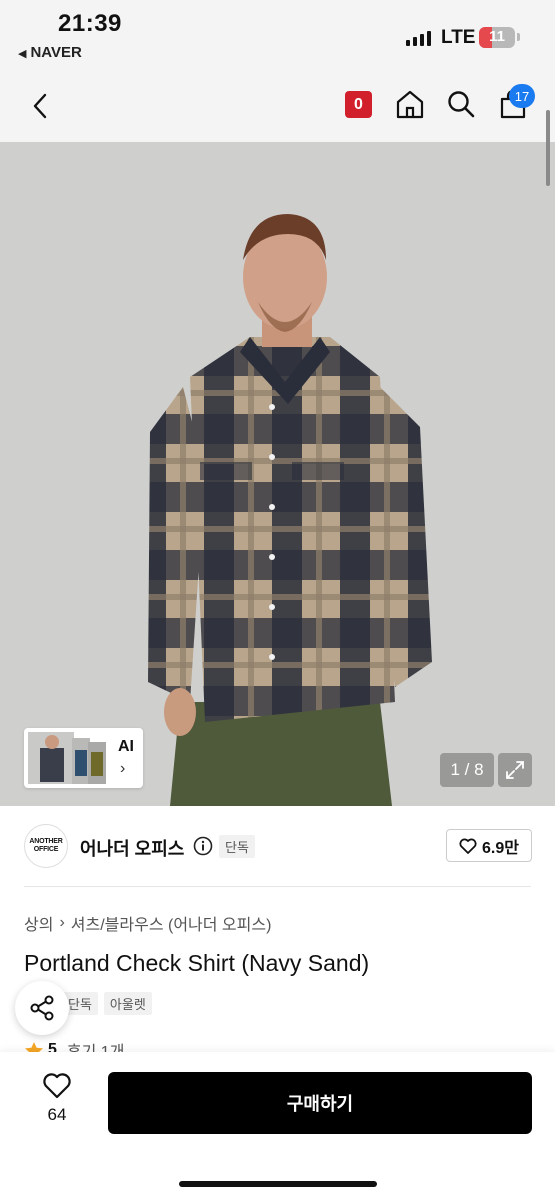 The image size is (555, 1200). I want to click on expand-icon, so click(515, 770).